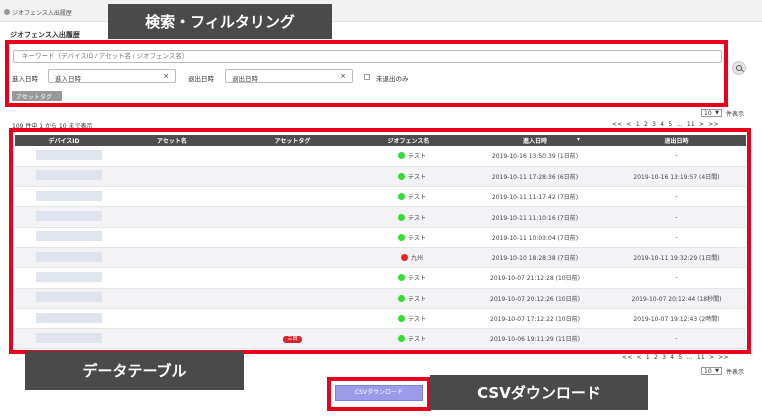 Image resolution: width=762 pixels, height=417 pixels. What do you see at coordinates (739, 68) in the screenshot?
I see `search-button` at bounding box center [739, 68].